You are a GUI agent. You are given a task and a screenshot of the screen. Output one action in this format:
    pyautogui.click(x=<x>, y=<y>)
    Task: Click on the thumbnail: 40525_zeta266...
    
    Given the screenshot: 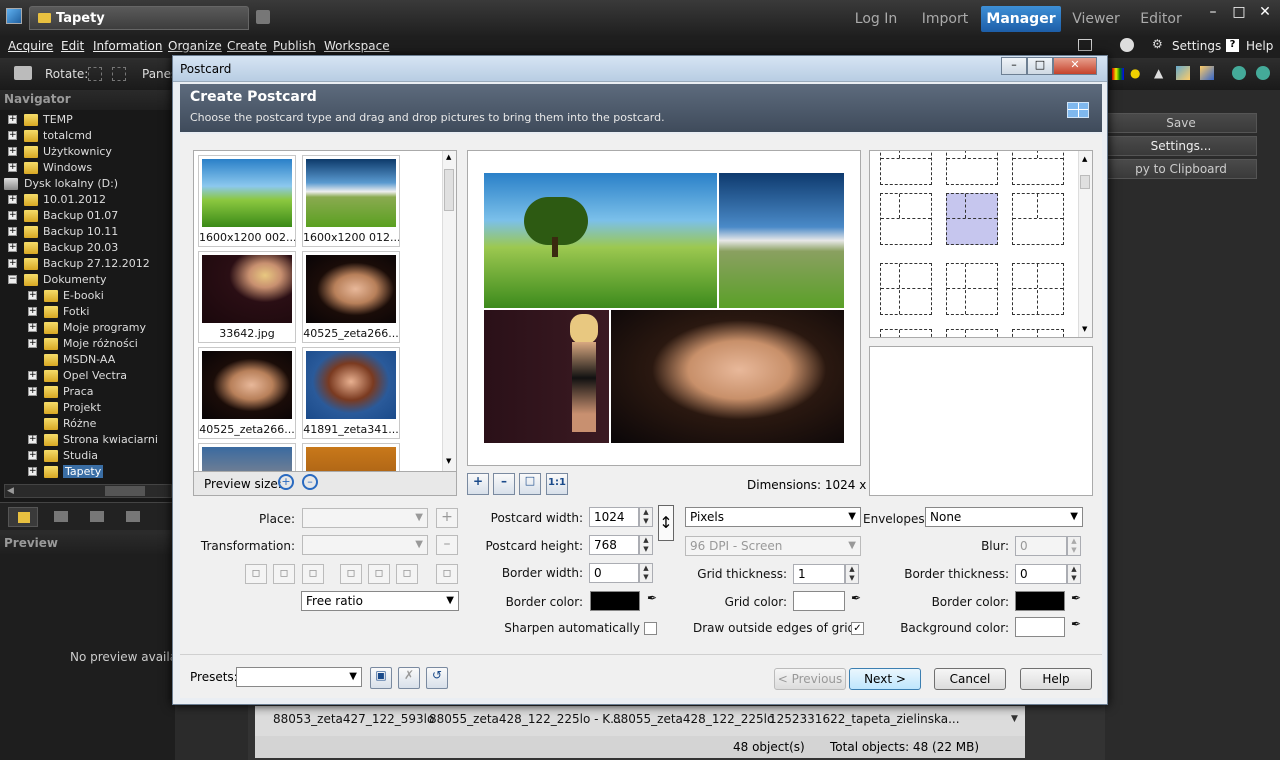 What is the action you would take?
    pyautogui.click(x=351, y=297)
    